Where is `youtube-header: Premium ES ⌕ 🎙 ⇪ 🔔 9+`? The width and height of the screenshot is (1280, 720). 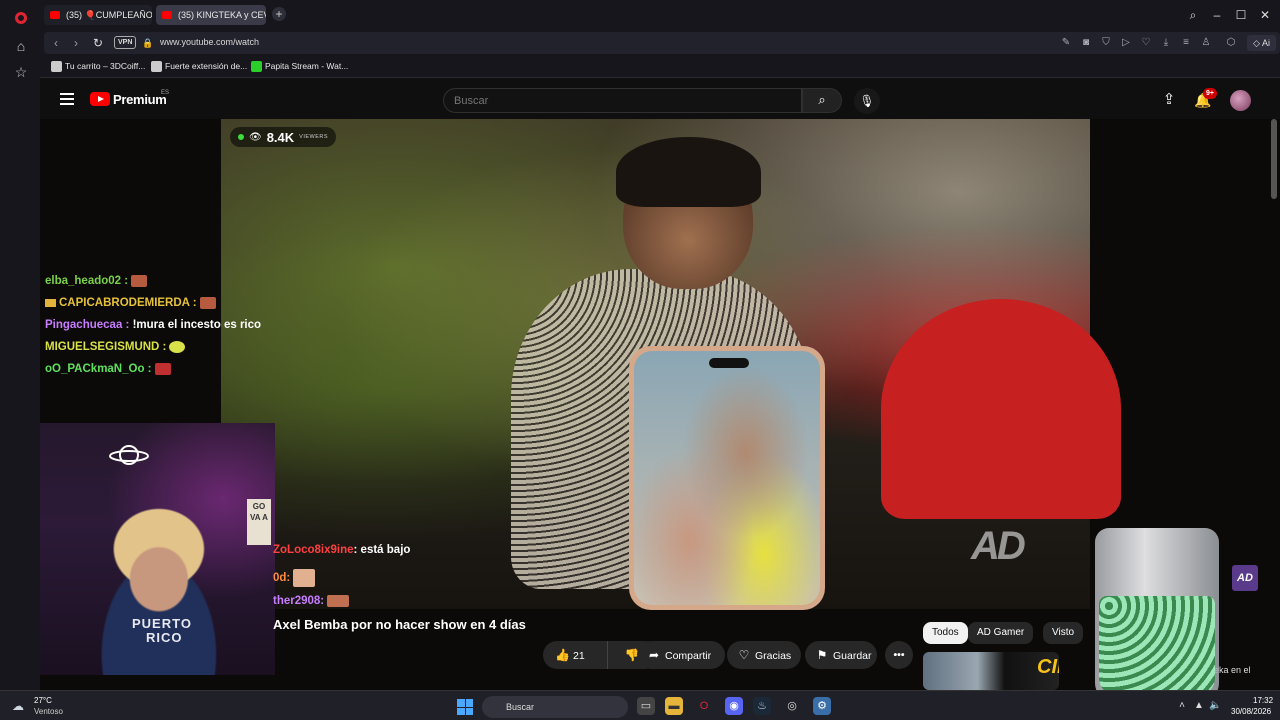 youtube-header: Premium ES ⌕ 🎙 ⇪ 🔔 9+ is located at coordinates (660, 99).